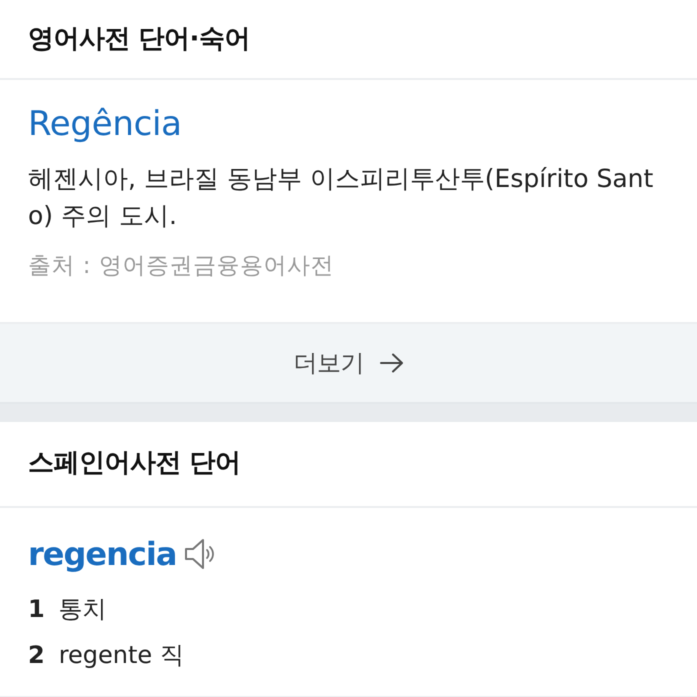 Image resolution: width=697 pixels, height=697 pixels. What do you see at coordinates (82, 609) in the screenshot?
I see `meaning-text: 통치` at bounding box center [82, 609].